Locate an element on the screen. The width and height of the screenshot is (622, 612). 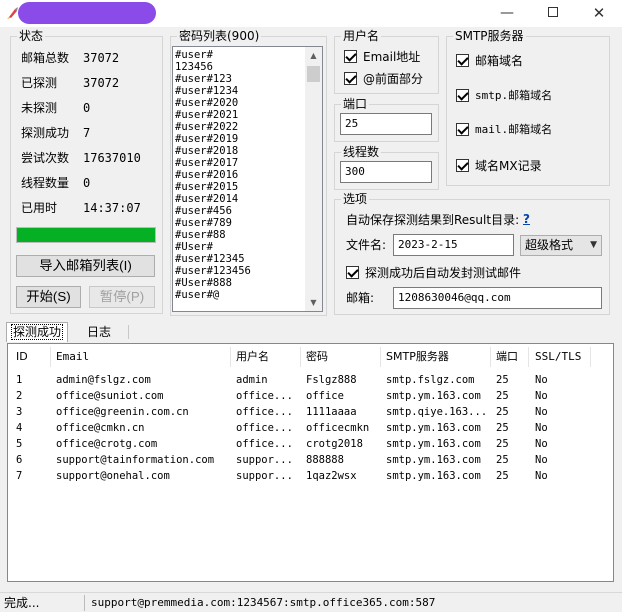
table-cell: smtp.fslgz.com is located at coordinates (430, 380).